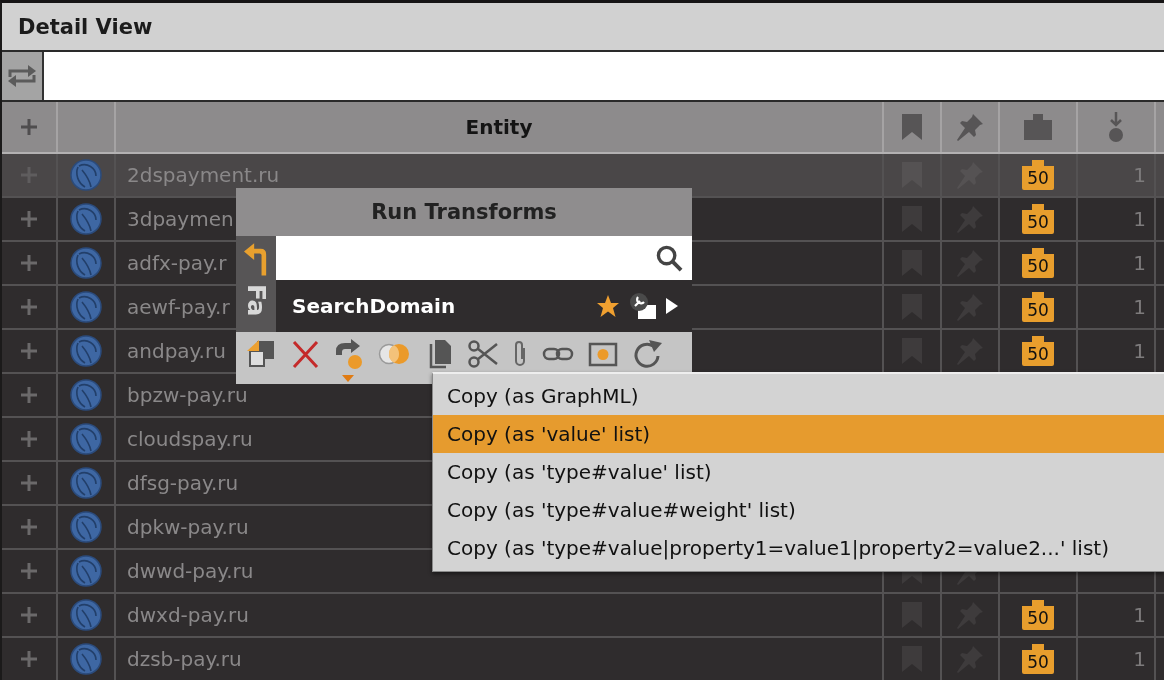 Image resolution: width=1164 pixels, height=680 pixels. Describe the element at coordinates (583, 27) in the screenshot. I see `panel-title: Detail View` at that location.